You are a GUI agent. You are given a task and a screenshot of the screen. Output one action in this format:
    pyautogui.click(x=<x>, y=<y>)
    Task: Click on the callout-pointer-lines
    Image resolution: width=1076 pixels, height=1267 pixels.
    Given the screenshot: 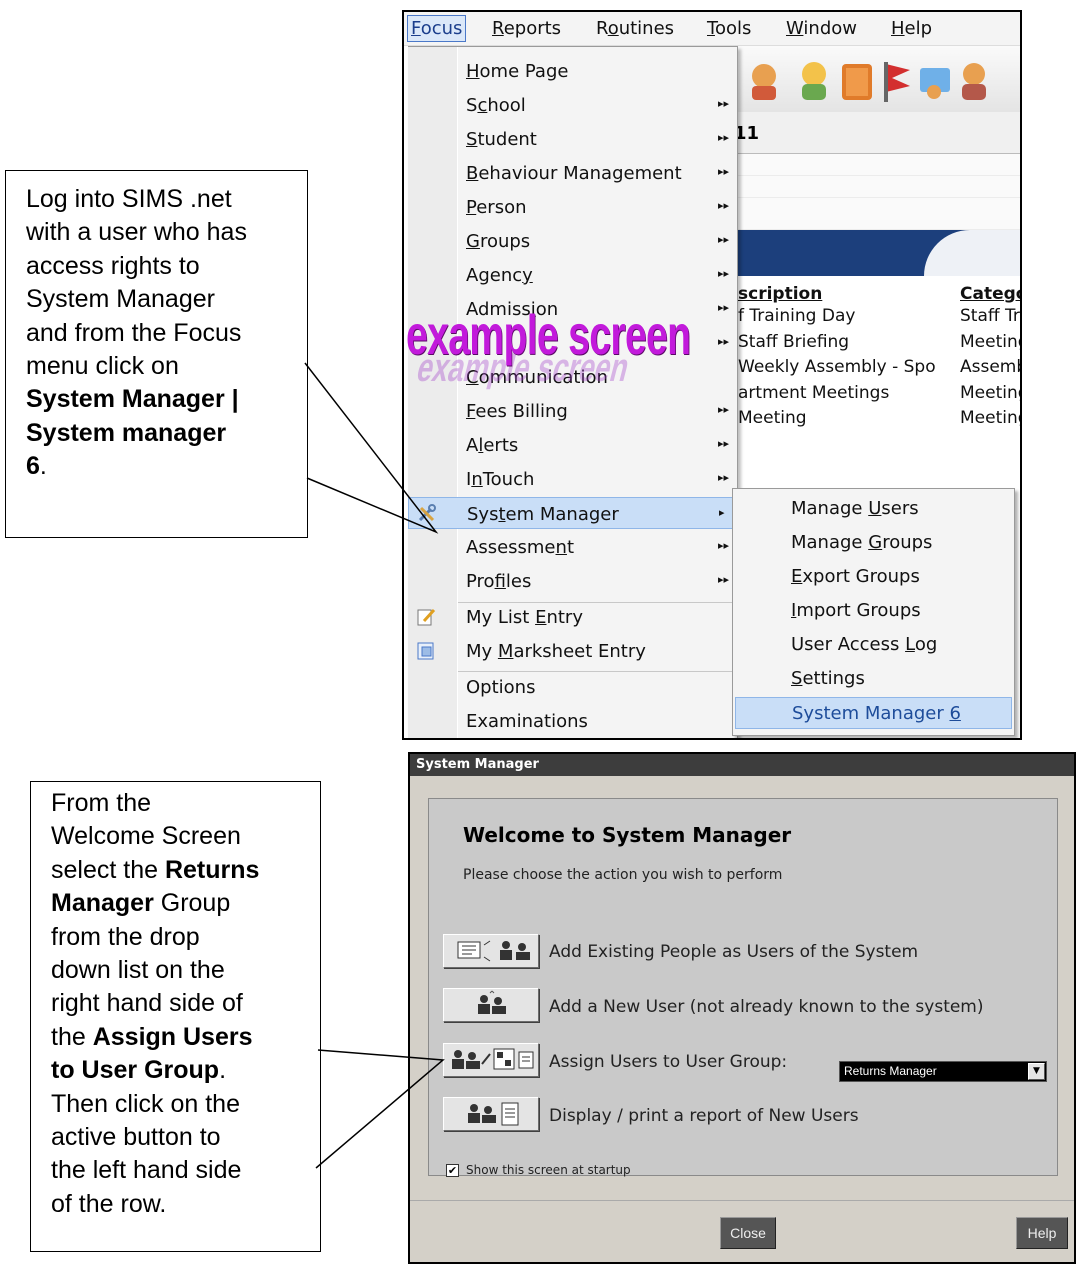 What is the action you would take?
    pyautogui.click(x=374, y=765)
    